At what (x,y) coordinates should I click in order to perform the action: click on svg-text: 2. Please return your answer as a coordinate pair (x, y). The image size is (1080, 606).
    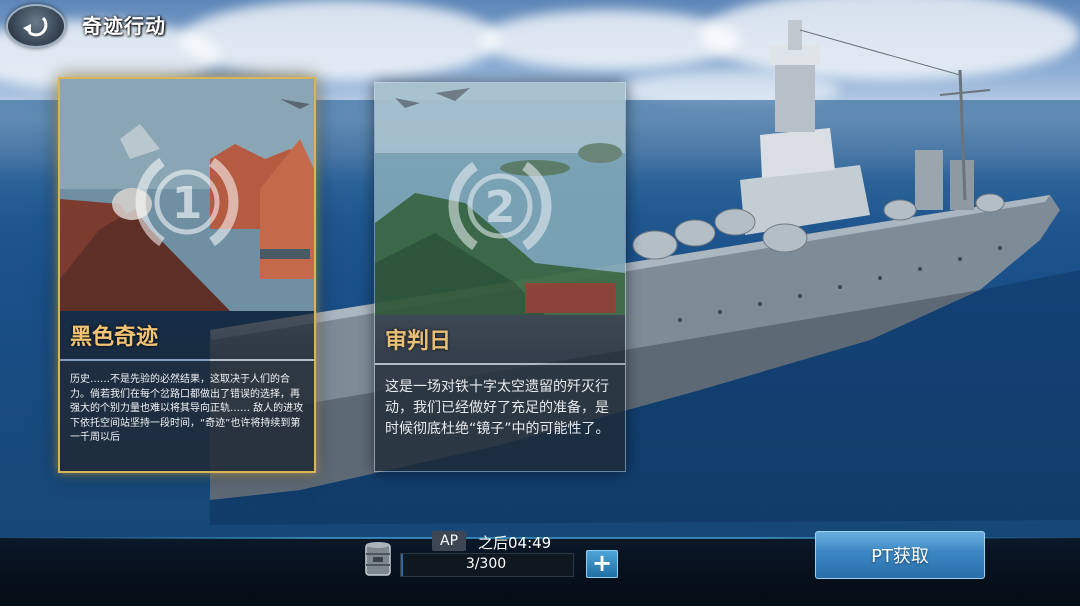
    Looking at the image, I should click on (500, 207).